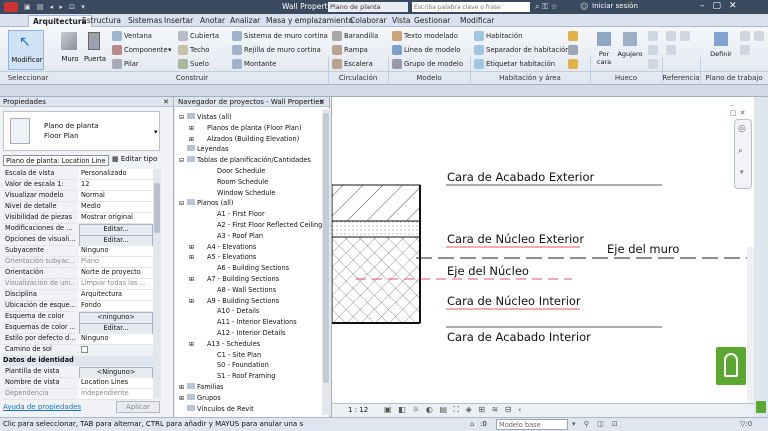 Image resolution: width=768 pixels, height=431 pixels. What do you see at coordinates (361, 36) in the screenshot?
I see `railing-button: Barandilla` at bounding box center [361, 36].